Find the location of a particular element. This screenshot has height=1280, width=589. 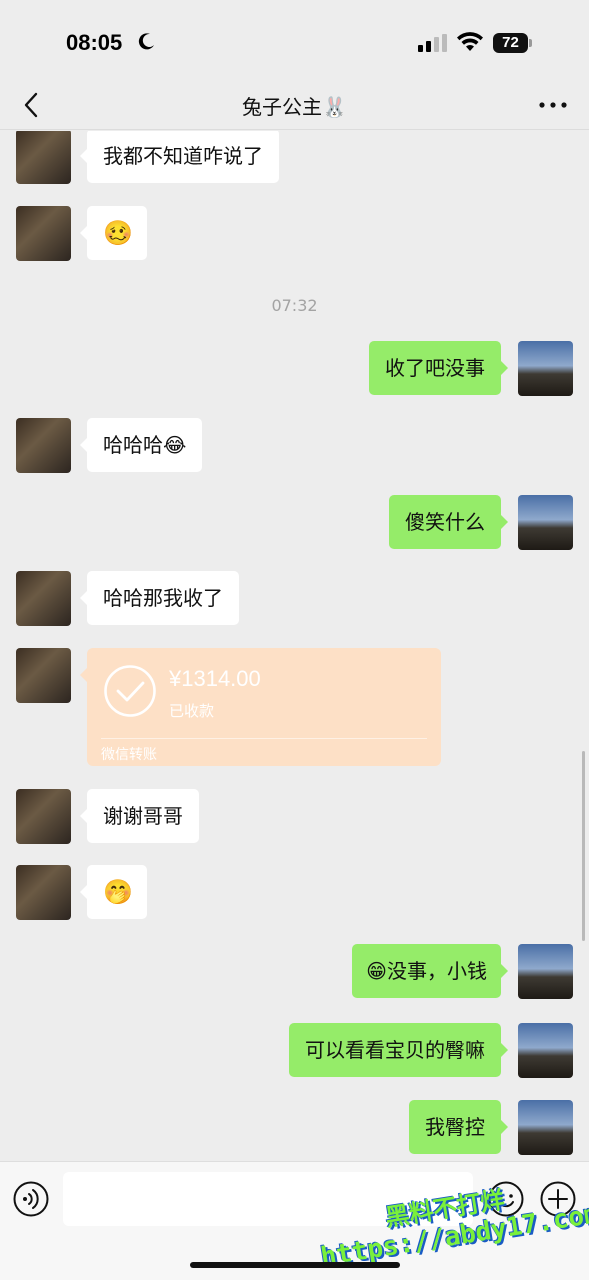

outgoing-message: 可以看看宝贝的臀嘛 is located at coordinates (398, 1050).